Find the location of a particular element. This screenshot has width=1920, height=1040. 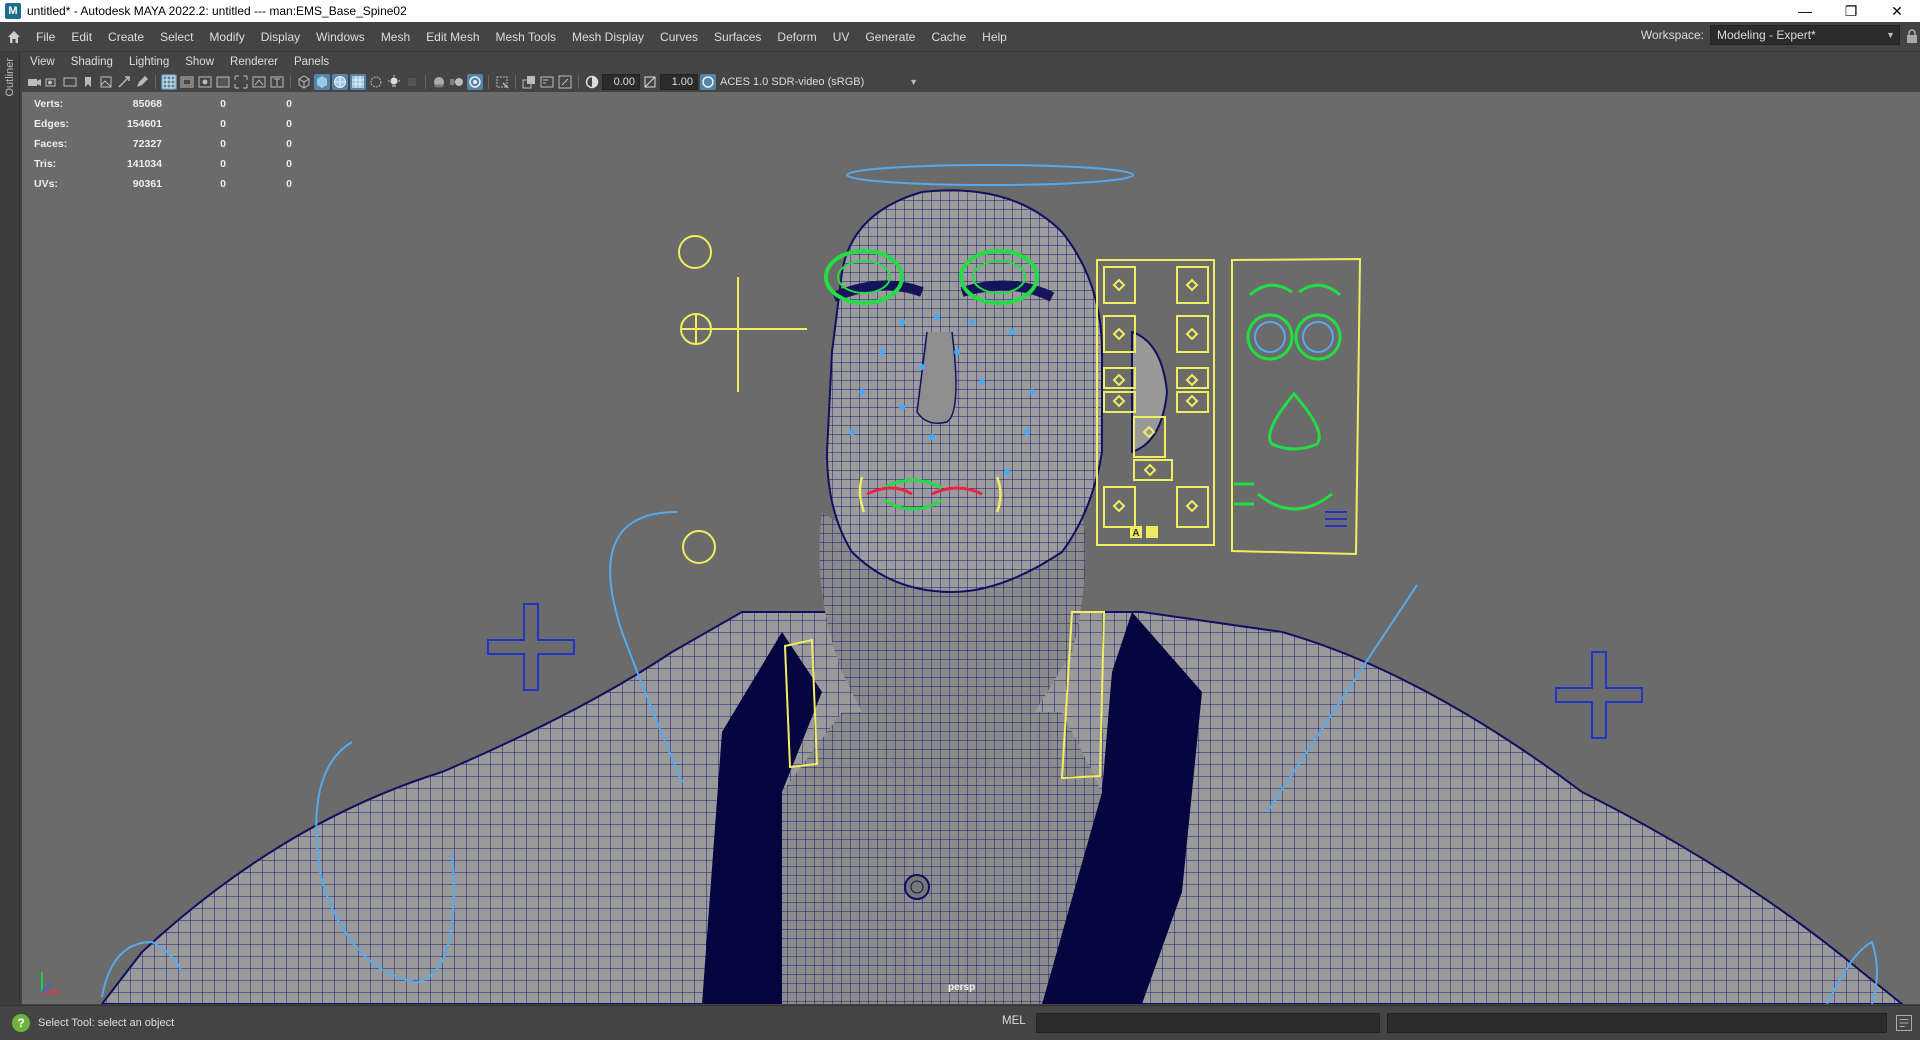

menu-mesh-display: Mesh Display is located at coordinates (608, 37).